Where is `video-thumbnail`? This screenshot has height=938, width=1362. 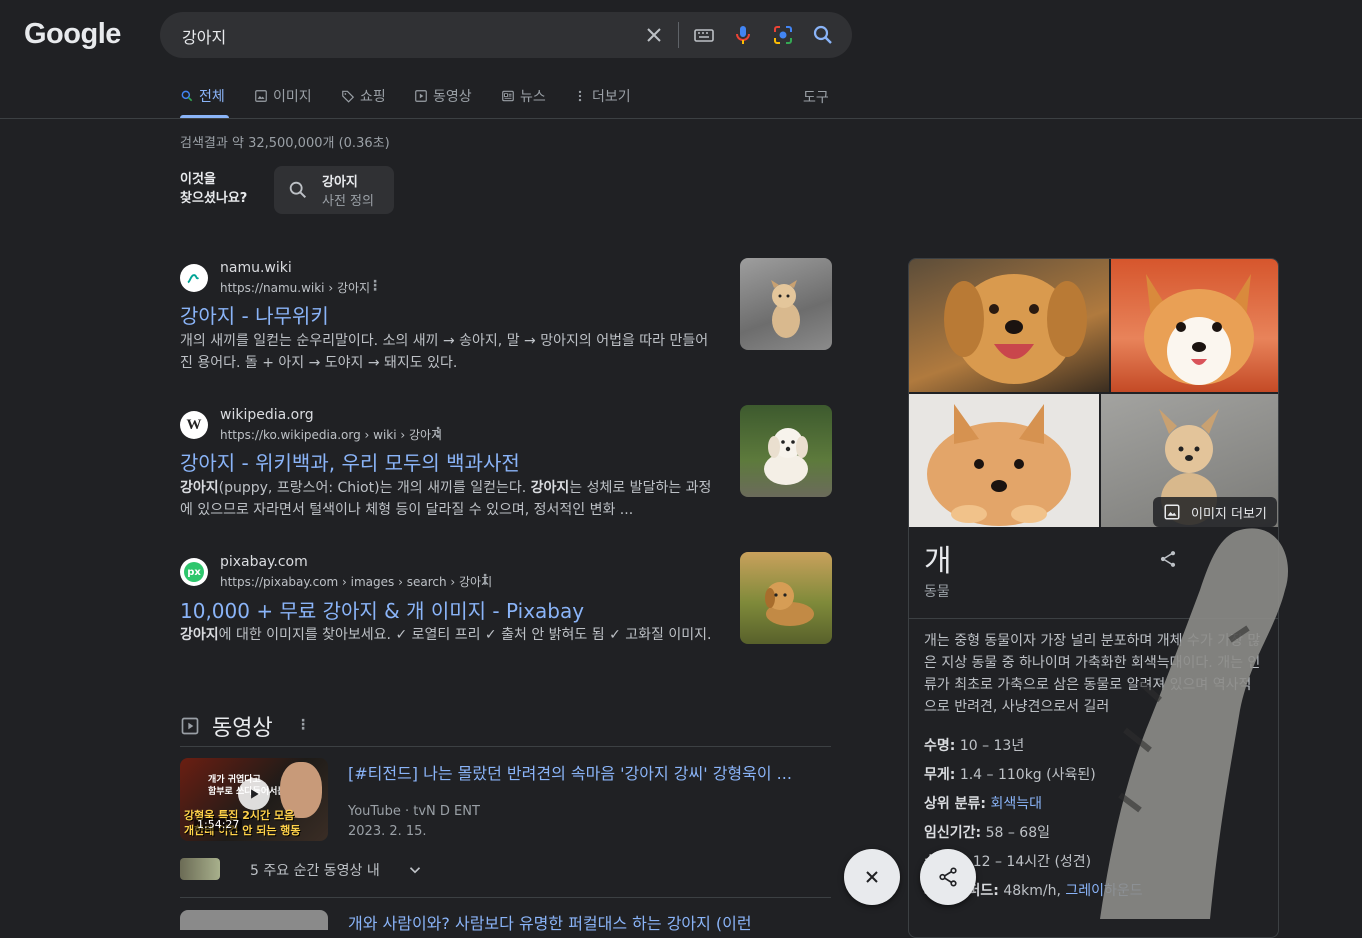
video-thumbnail is located at coordinates (254, 920).